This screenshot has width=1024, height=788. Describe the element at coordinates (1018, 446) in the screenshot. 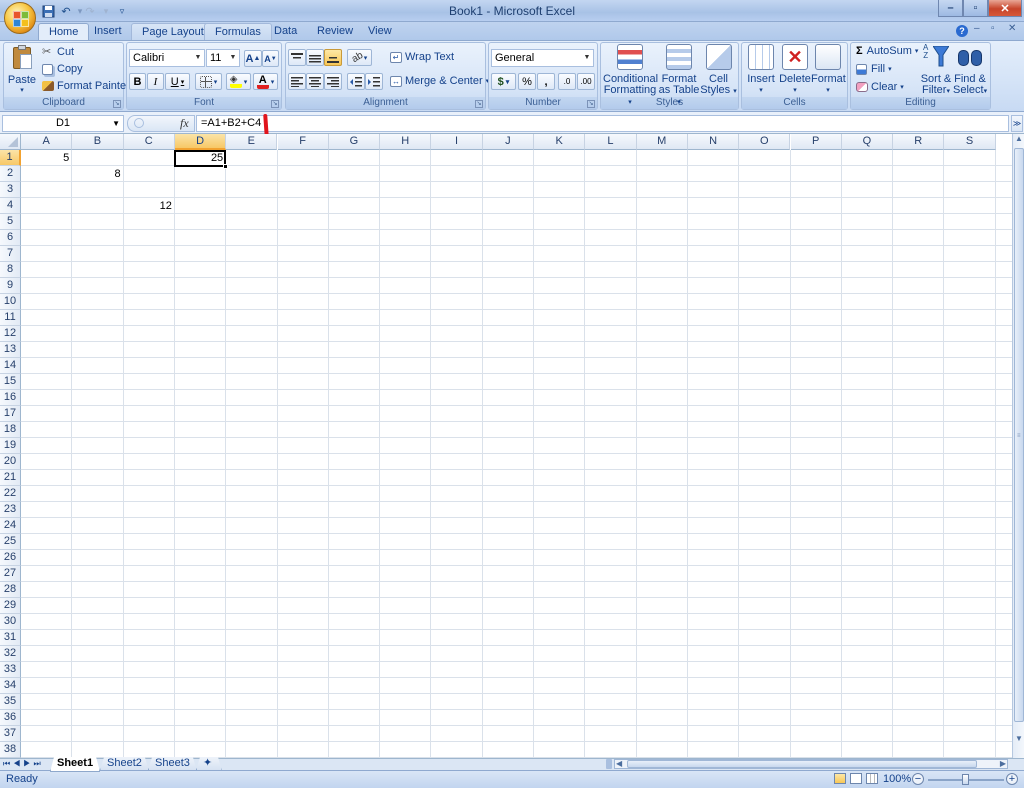

I see `vertical-scrollbar: ▲ ≡ ▼` at that location.